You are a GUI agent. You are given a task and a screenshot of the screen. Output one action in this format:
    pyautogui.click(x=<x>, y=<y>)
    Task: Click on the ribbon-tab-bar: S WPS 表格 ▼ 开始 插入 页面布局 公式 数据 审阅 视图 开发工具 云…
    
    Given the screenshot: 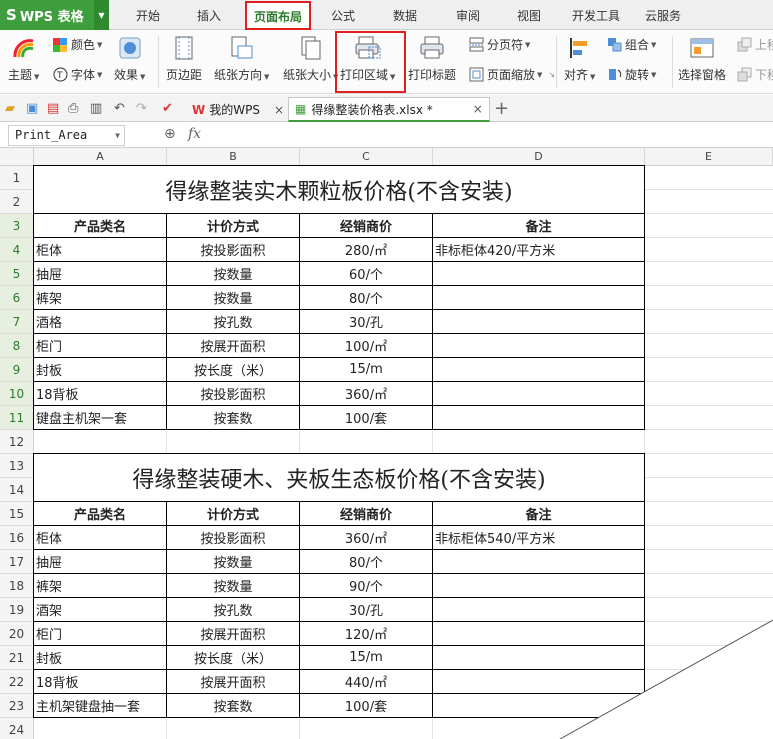 What is the action you would take?
    pyautogui.click(x=386, y=15)
    